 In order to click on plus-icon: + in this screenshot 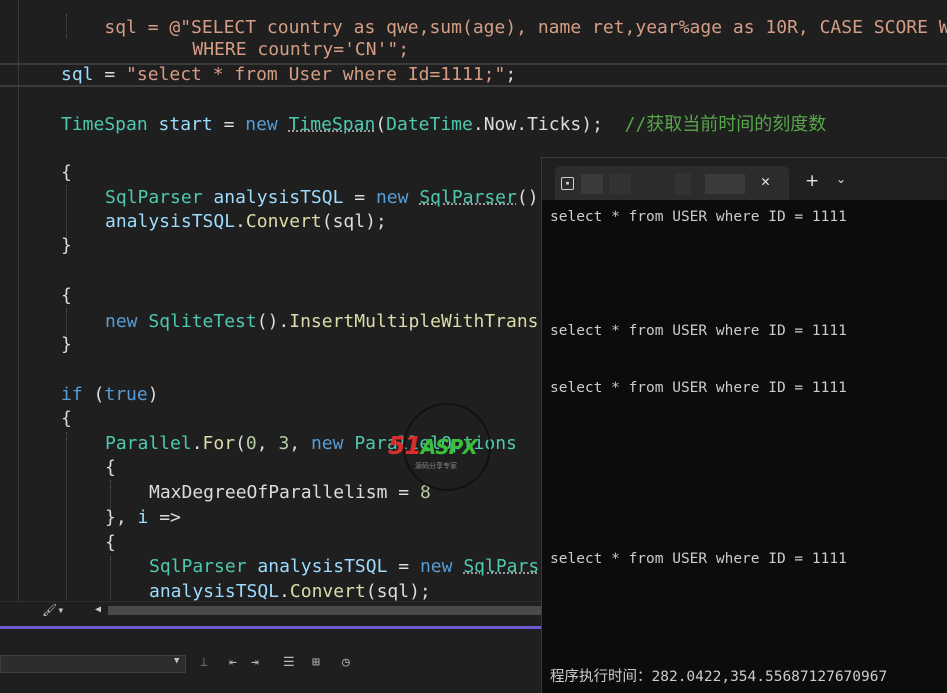, I will do `click(812, 181)`.